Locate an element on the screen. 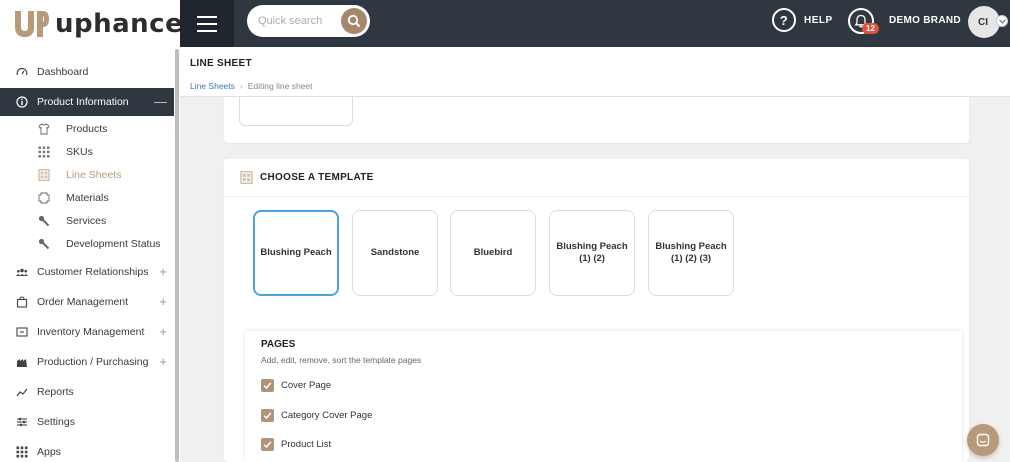  sidebar-item-reports: Reports is located at coordinates (87, 392).